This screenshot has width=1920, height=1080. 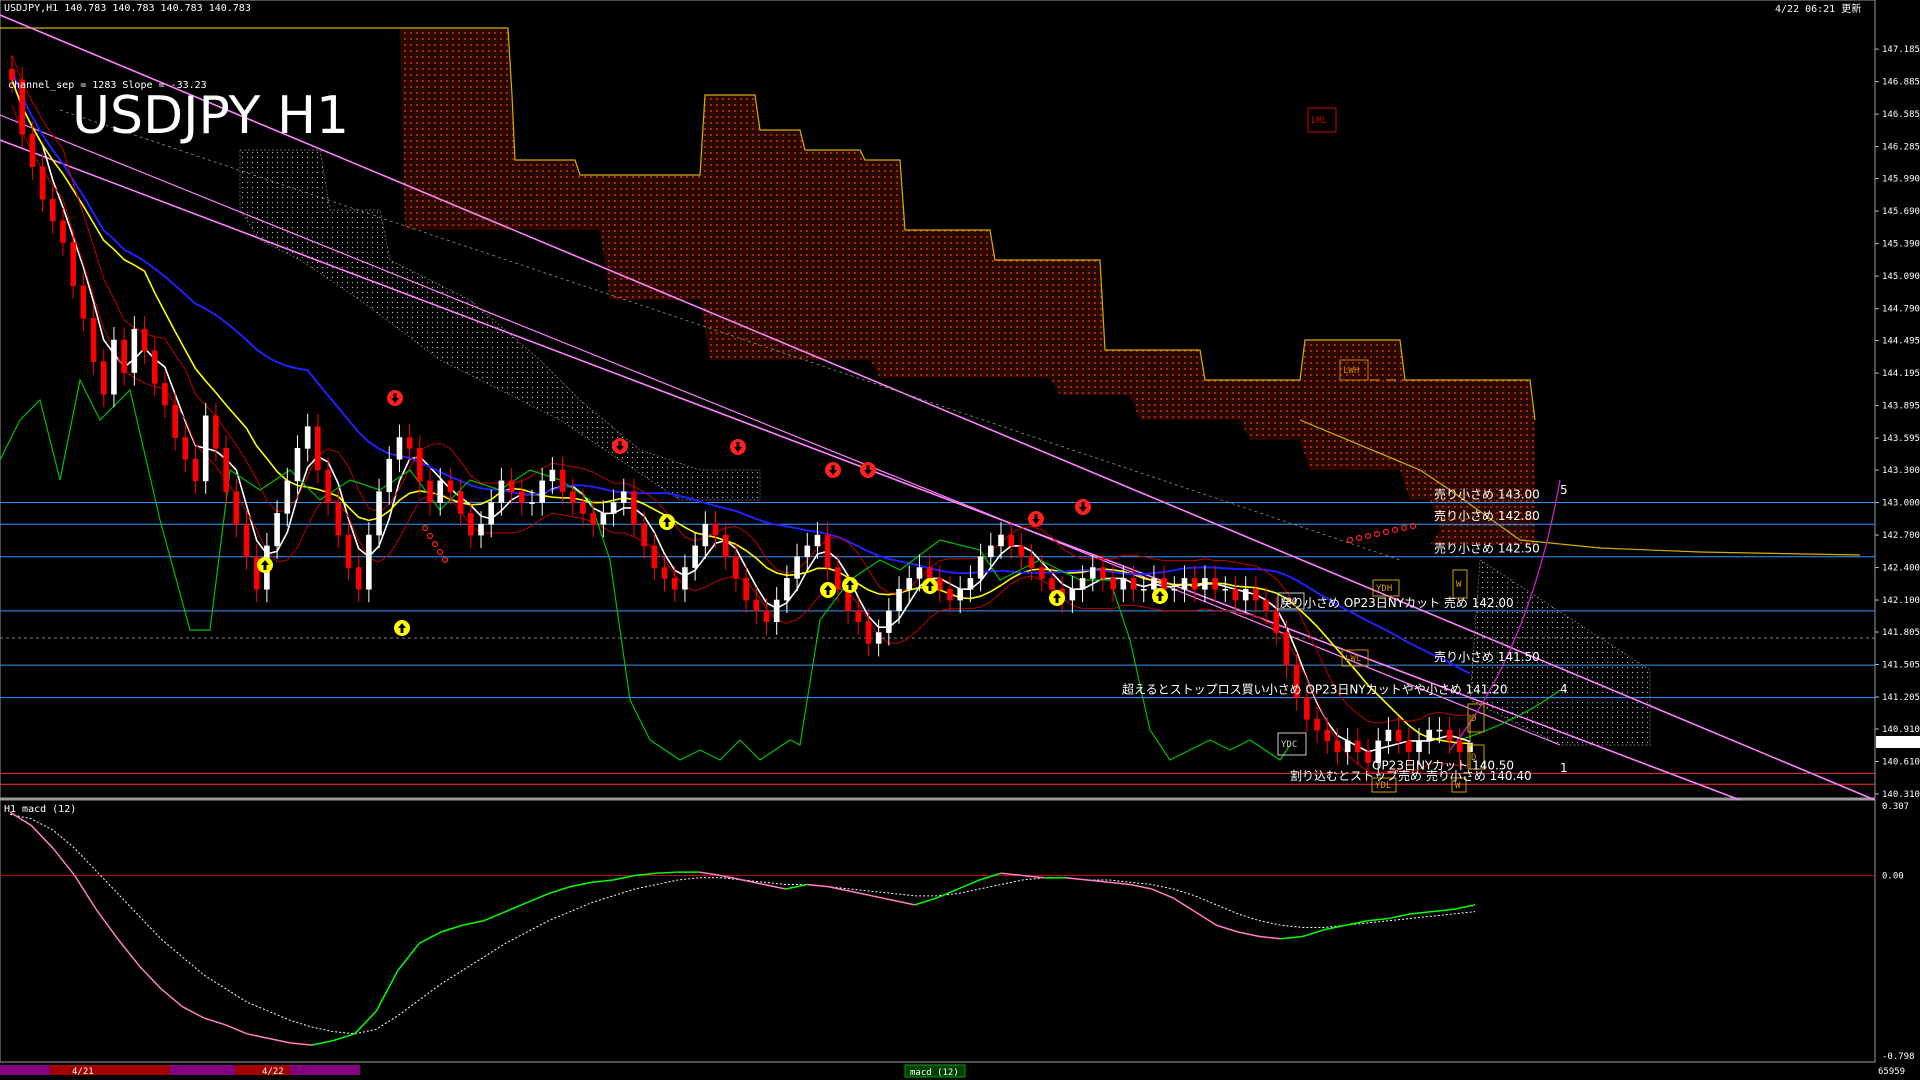 I want to click on level-label: 戻り小さめ OP23日NYカット 売め 142.00, so click(x=1397, y=602).